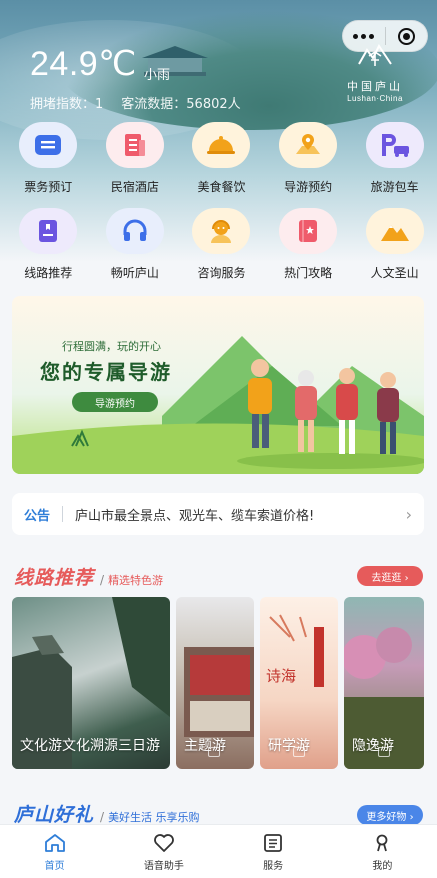 The height and width of the screenshot is (878, 437). I want to click on quick-action-audio: 畅听庐山, so click(135, 251).